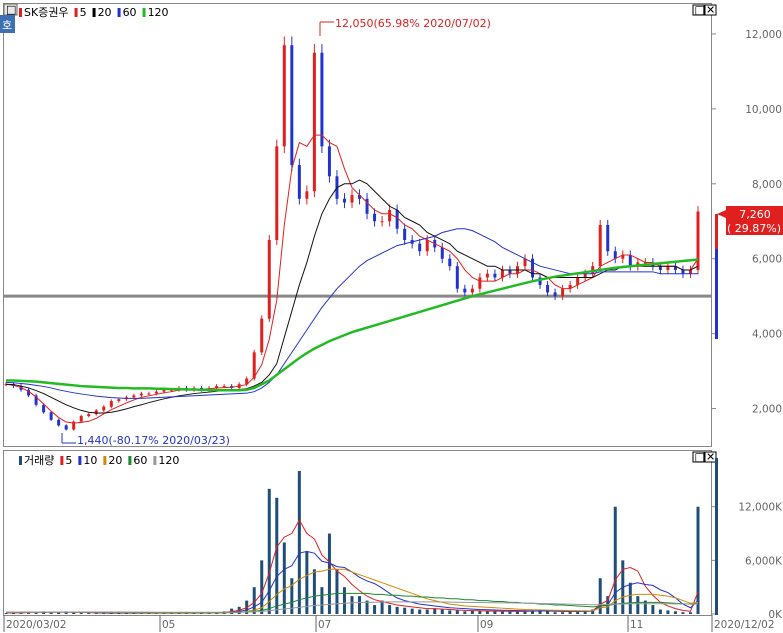 The height and width of the screenshot is (633, 783). What do you see at coordinates (754, 228) in the screenshot?
I see `current-change: ( 29.87%)` at bounding box center [754, 228].